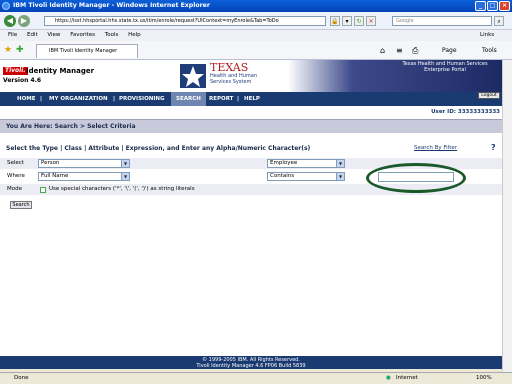 The width and height of the screenshot is (512, 384). Describe the element at coordinates (480, 6) in the screenshot. I see `minimize-button: _` at that location.